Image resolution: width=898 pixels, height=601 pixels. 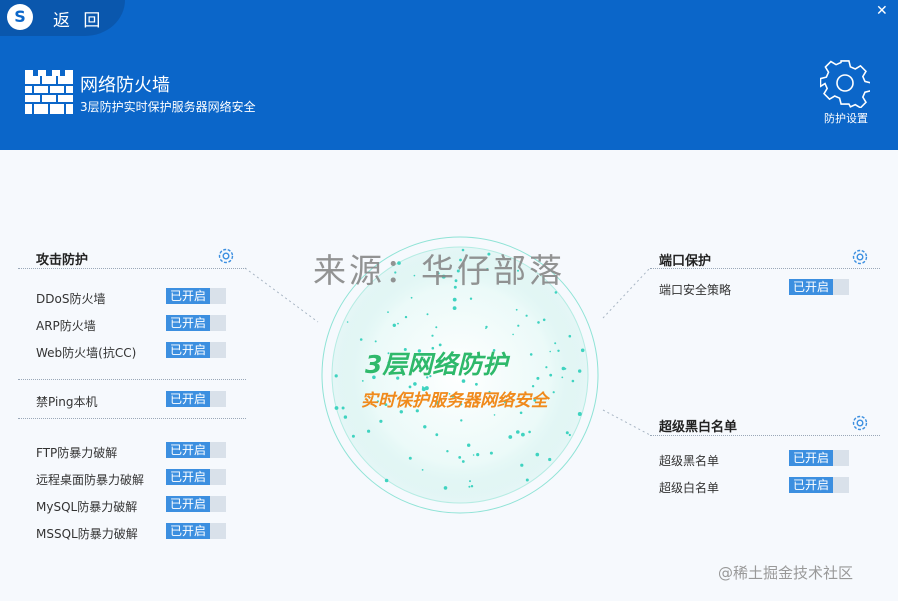 I want to click on mysql-bruteforce-toggle: 已开启, so click(x=196, y=504).